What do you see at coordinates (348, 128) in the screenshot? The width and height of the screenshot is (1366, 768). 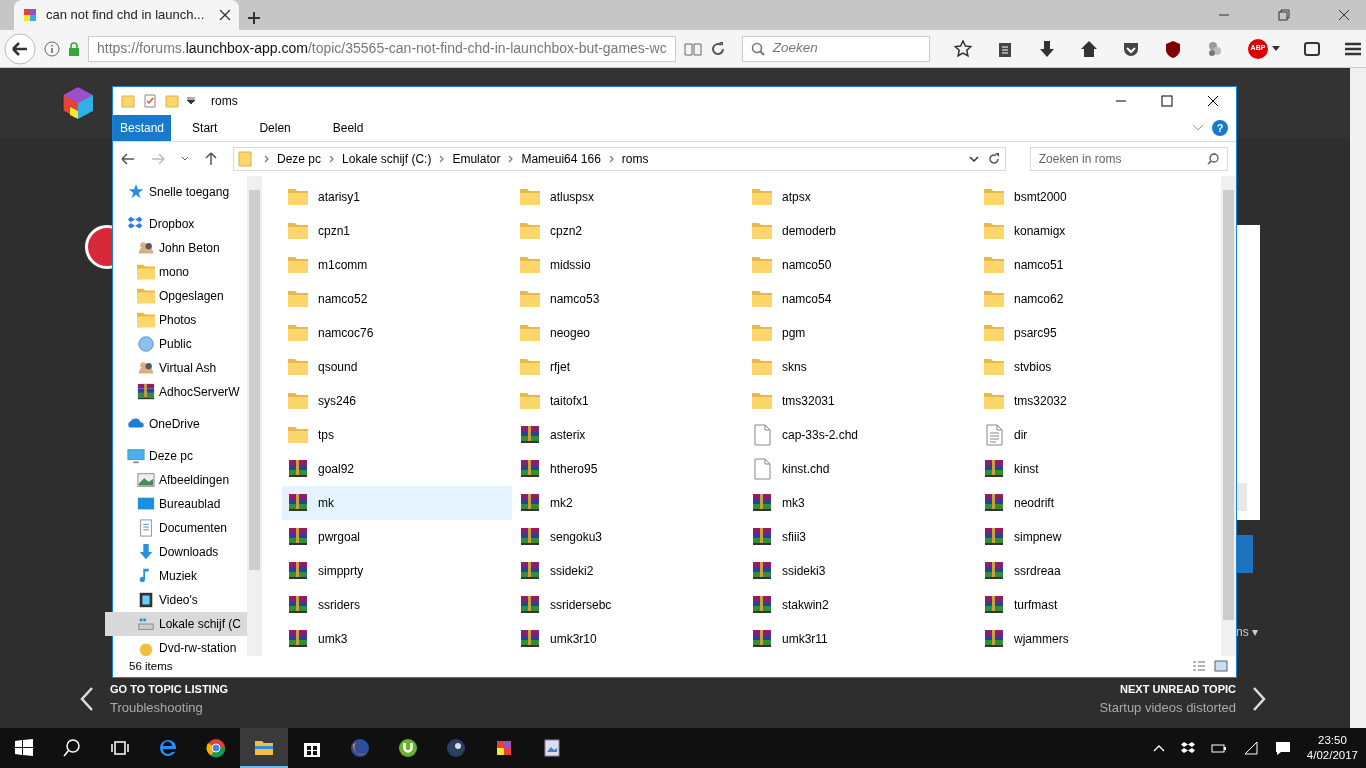 I see `ribbon-tab: Beeld` at bounding box center [348, 128].